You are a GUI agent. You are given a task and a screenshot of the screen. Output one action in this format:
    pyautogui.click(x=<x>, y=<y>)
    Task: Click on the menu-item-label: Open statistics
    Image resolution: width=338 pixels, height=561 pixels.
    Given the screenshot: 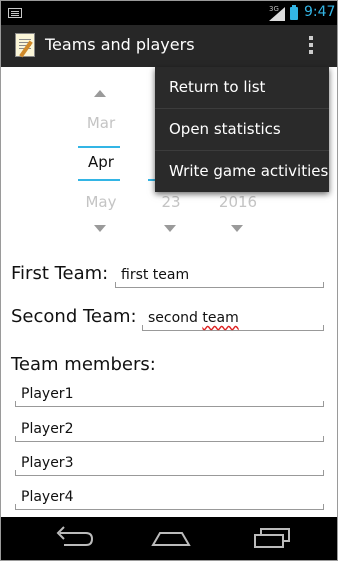 What is the action you would take?
    pyautogui.click(x=225, y=129)
    